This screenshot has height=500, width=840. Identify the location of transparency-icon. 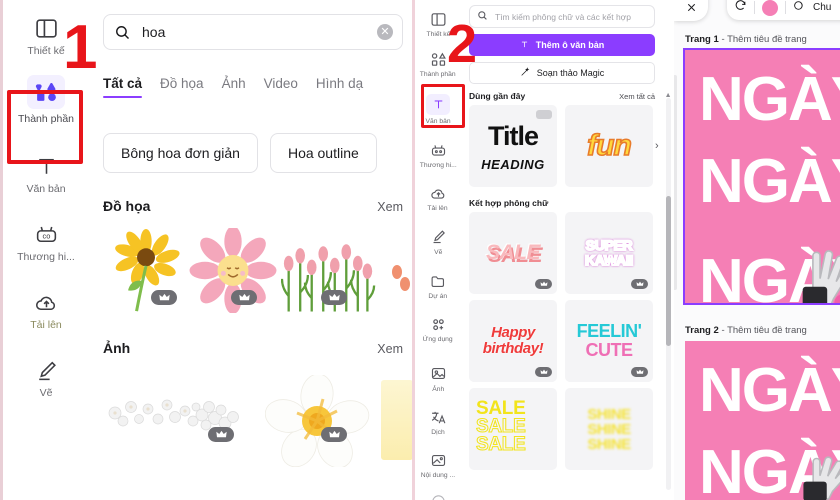
(799, 8).